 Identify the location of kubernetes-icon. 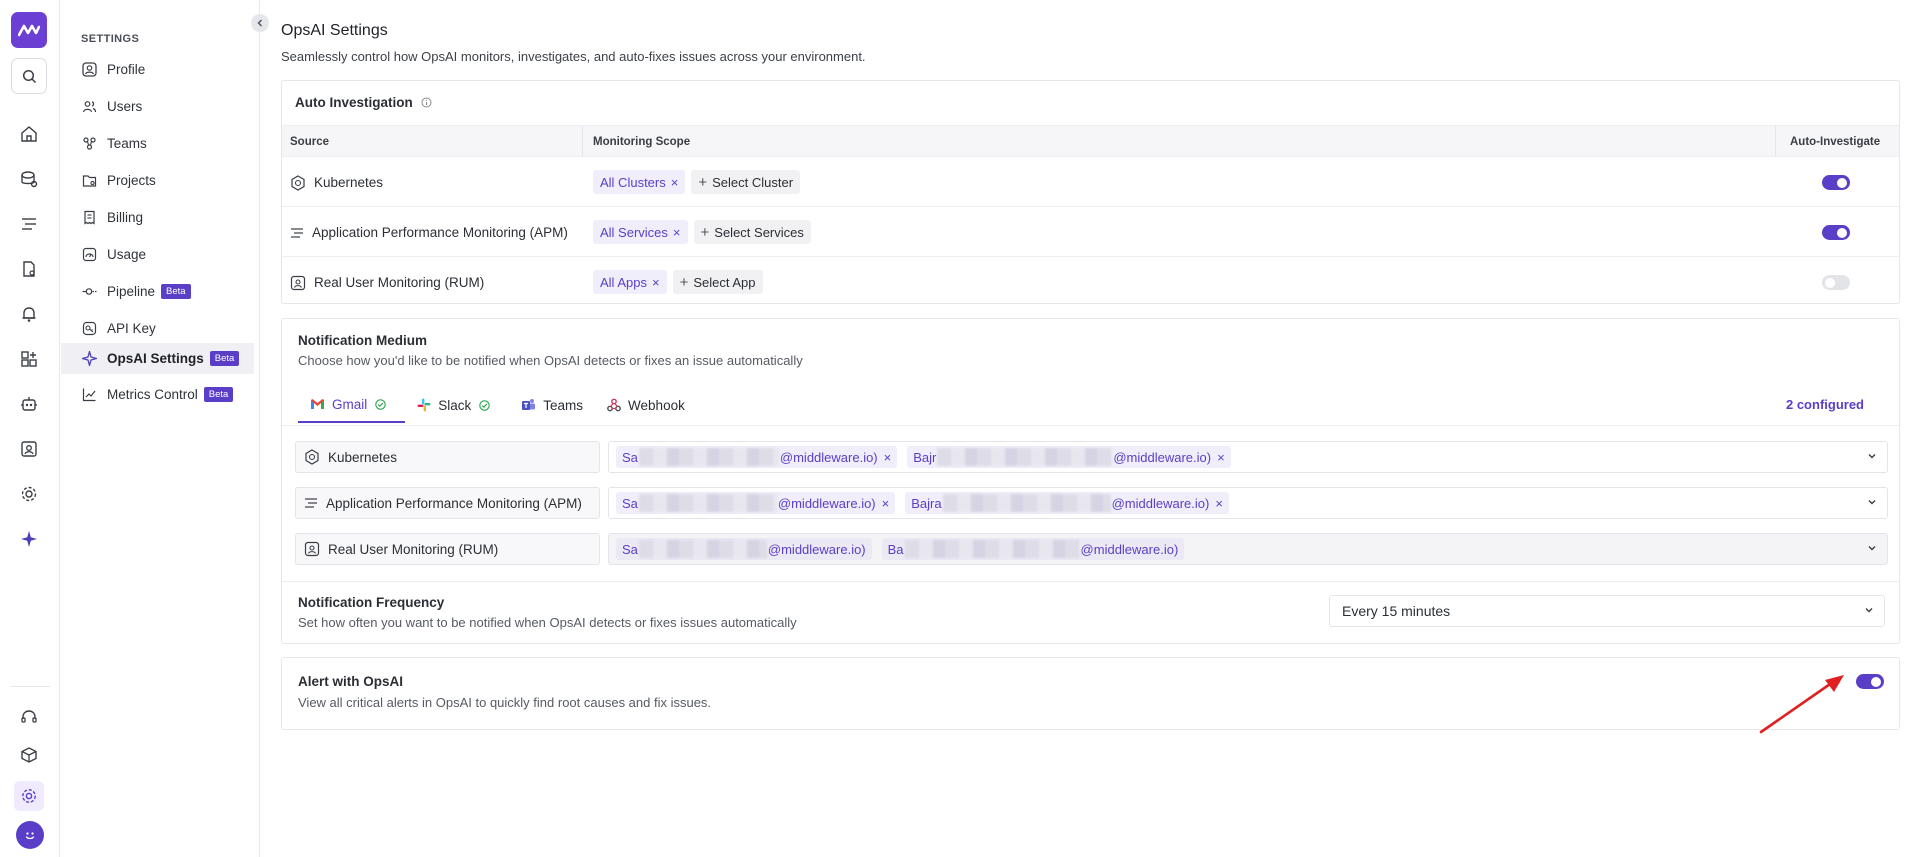
(312, 457).